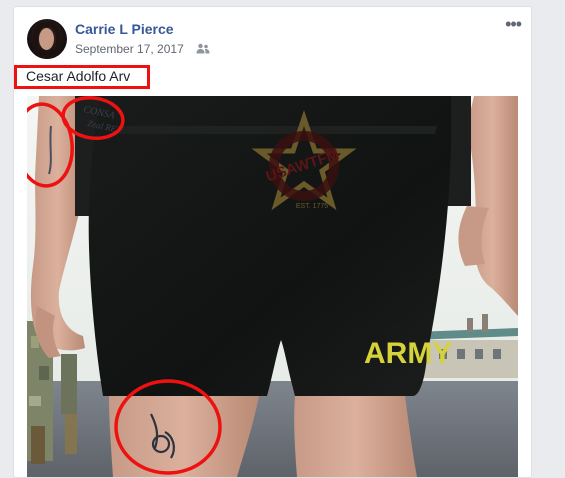  Describe the element at coordinates (203, 48) in the screenshot. I see `friends-icon` at that location.